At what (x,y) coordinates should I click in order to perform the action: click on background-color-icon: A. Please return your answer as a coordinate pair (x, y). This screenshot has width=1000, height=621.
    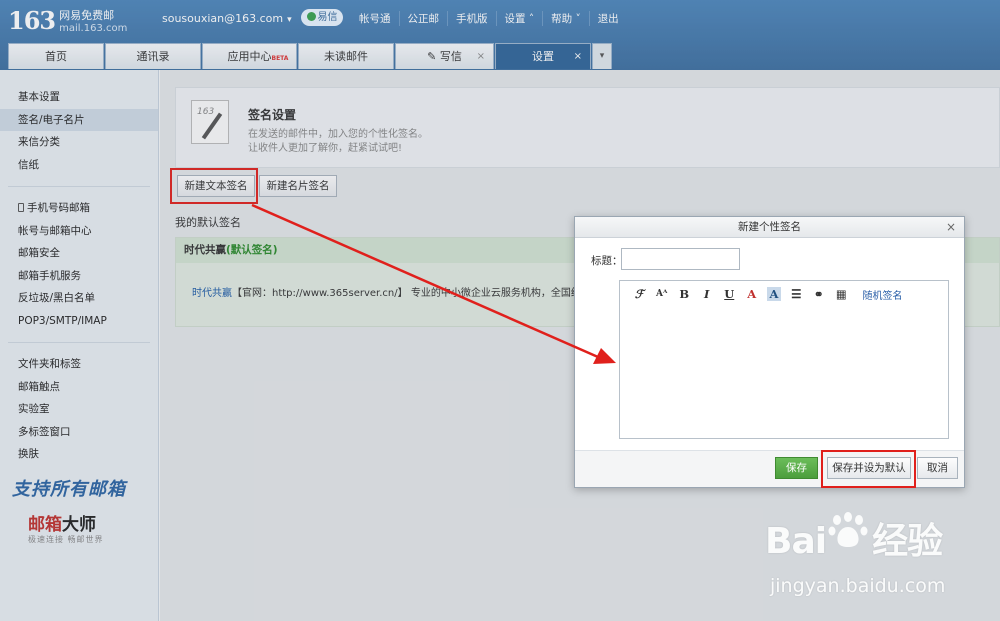
    Looking at the image, I should click on (774, 294).